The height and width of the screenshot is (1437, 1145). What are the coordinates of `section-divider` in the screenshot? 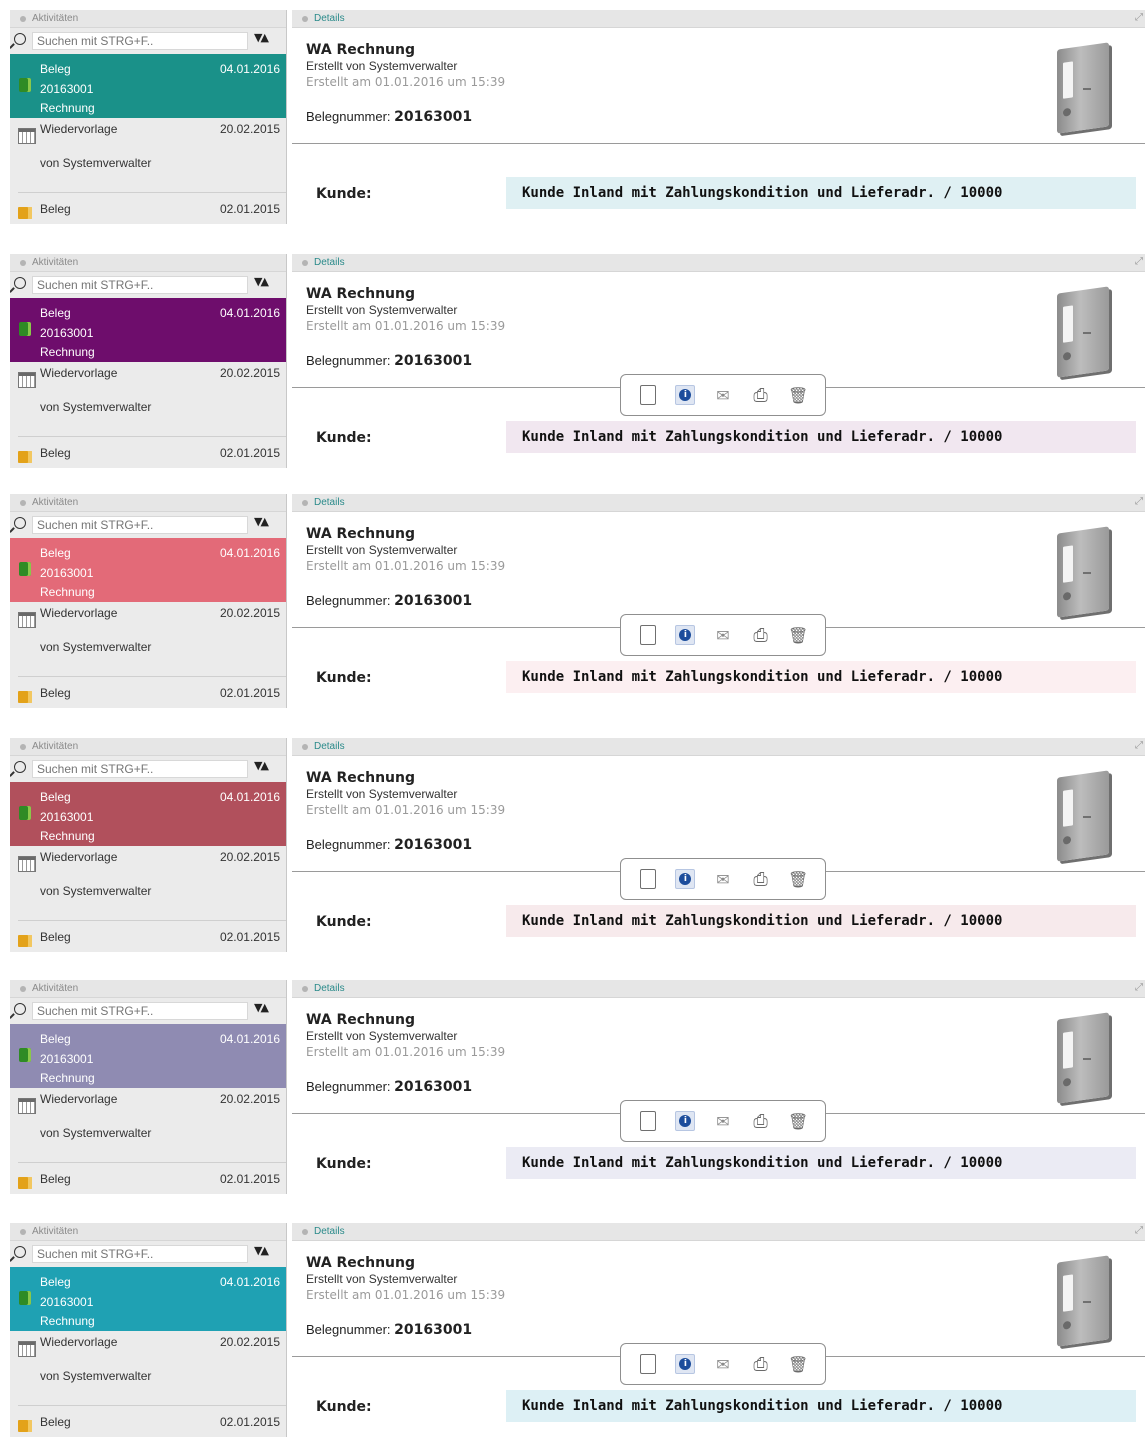 It's located at (718, 143).